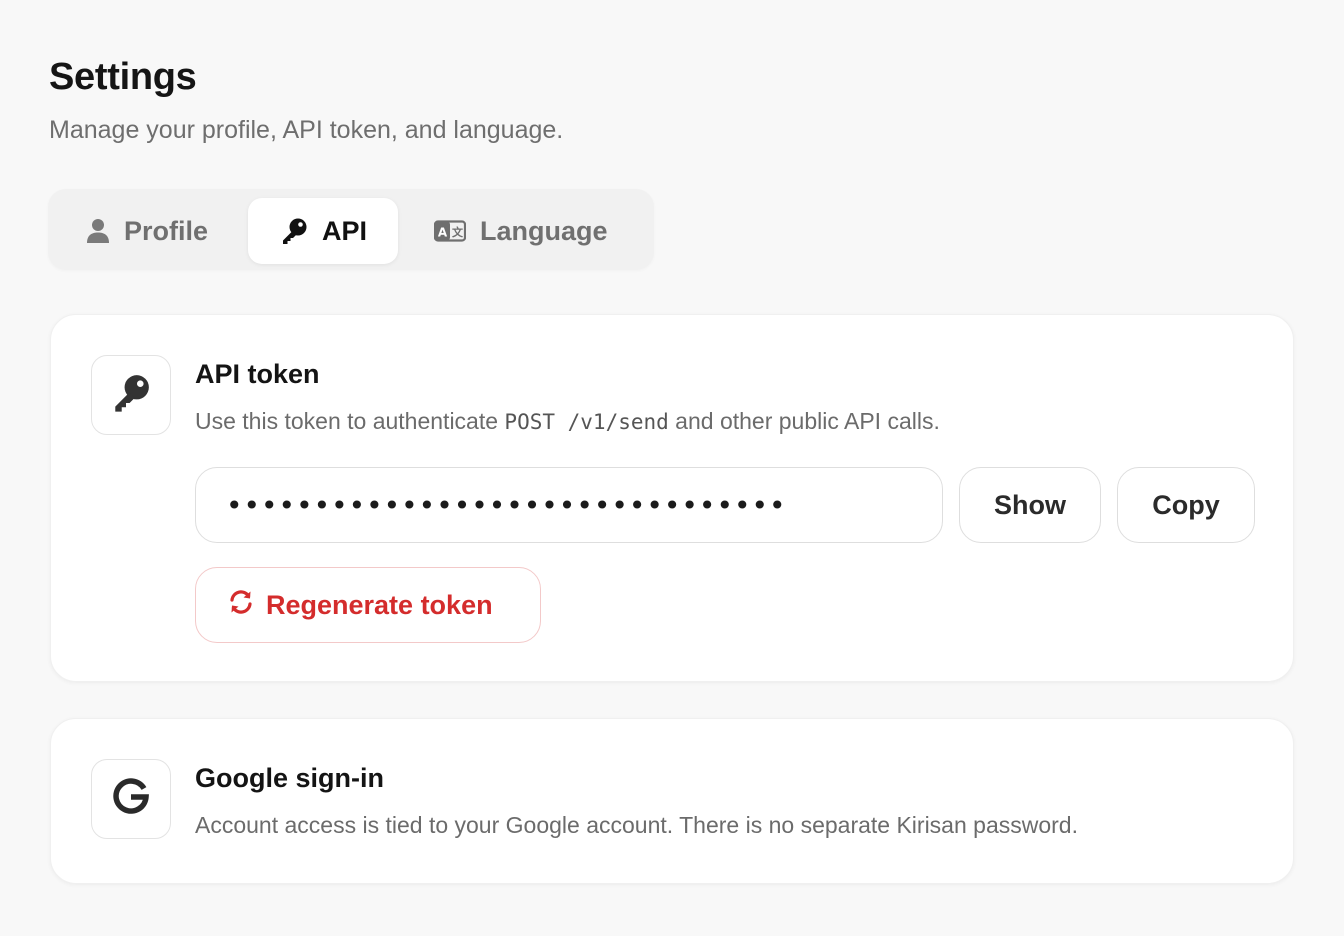  I want to click on google-g-icon, so click(131, 799).